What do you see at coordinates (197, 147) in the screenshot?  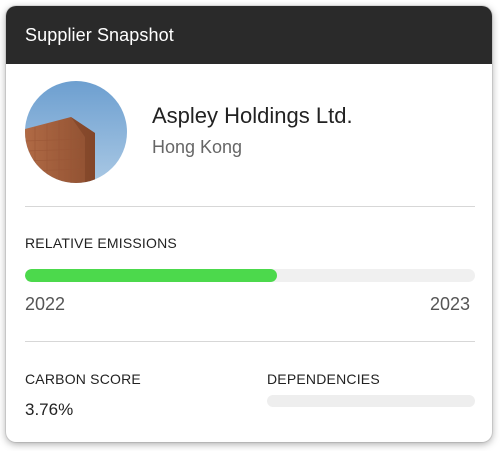 I see `supplier-location: Hong Kong` at bounding box center [197, 147].